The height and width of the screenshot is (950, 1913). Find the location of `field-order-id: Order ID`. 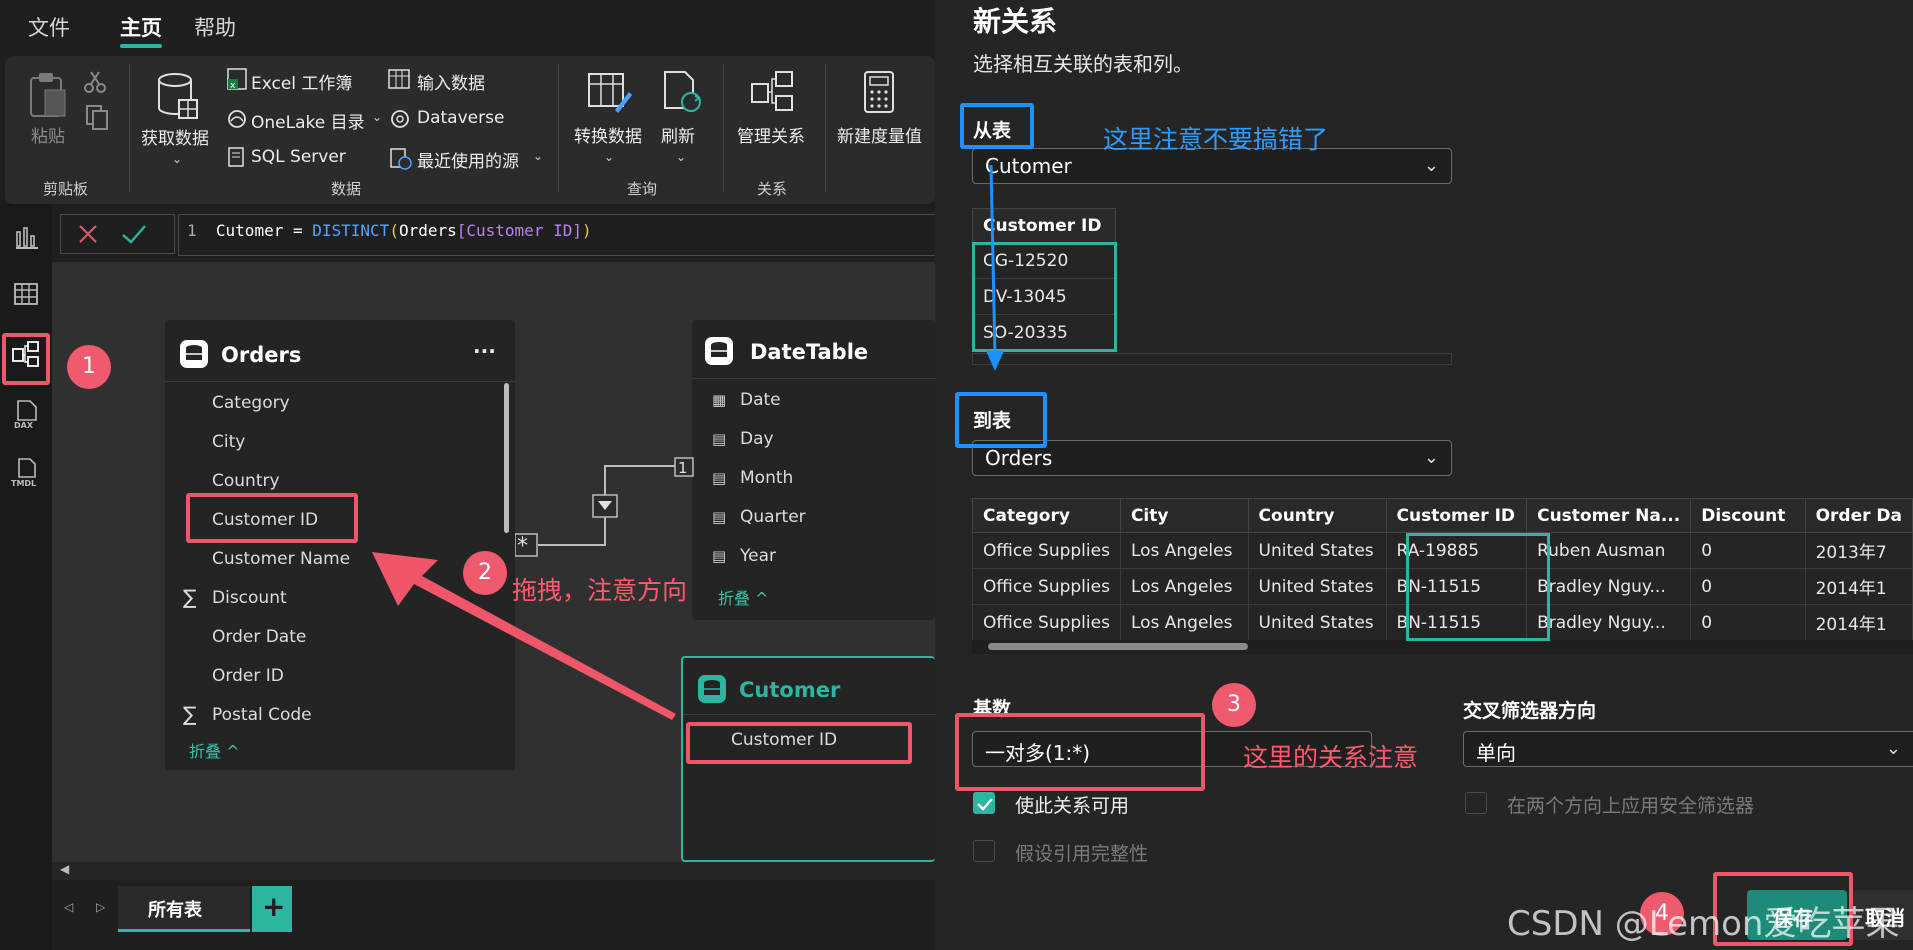

field-order-id: Order ID is located at coordinates (248, 676).